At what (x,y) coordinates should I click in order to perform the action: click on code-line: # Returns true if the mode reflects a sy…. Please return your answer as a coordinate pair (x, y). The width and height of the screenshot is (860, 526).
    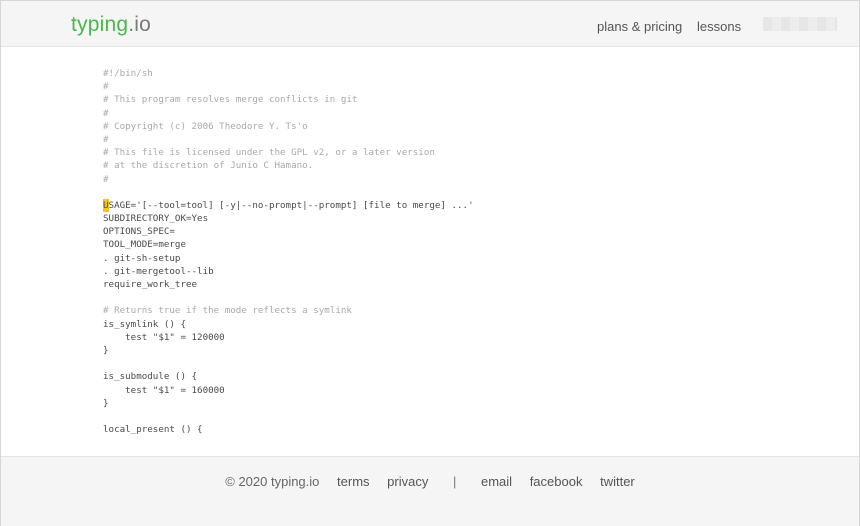
    Looking at the image, I should click on (227, 311).